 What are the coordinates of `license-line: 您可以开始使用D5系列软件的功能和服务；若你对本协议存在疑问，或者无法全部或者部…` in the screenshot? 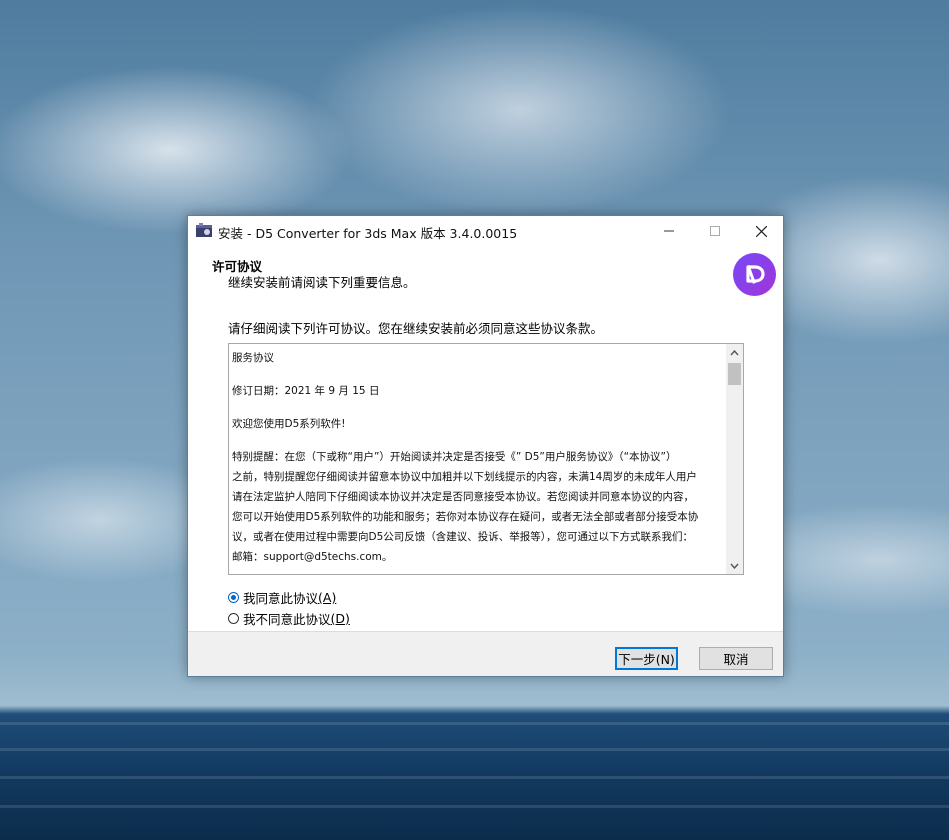 It's located at (465, 517).